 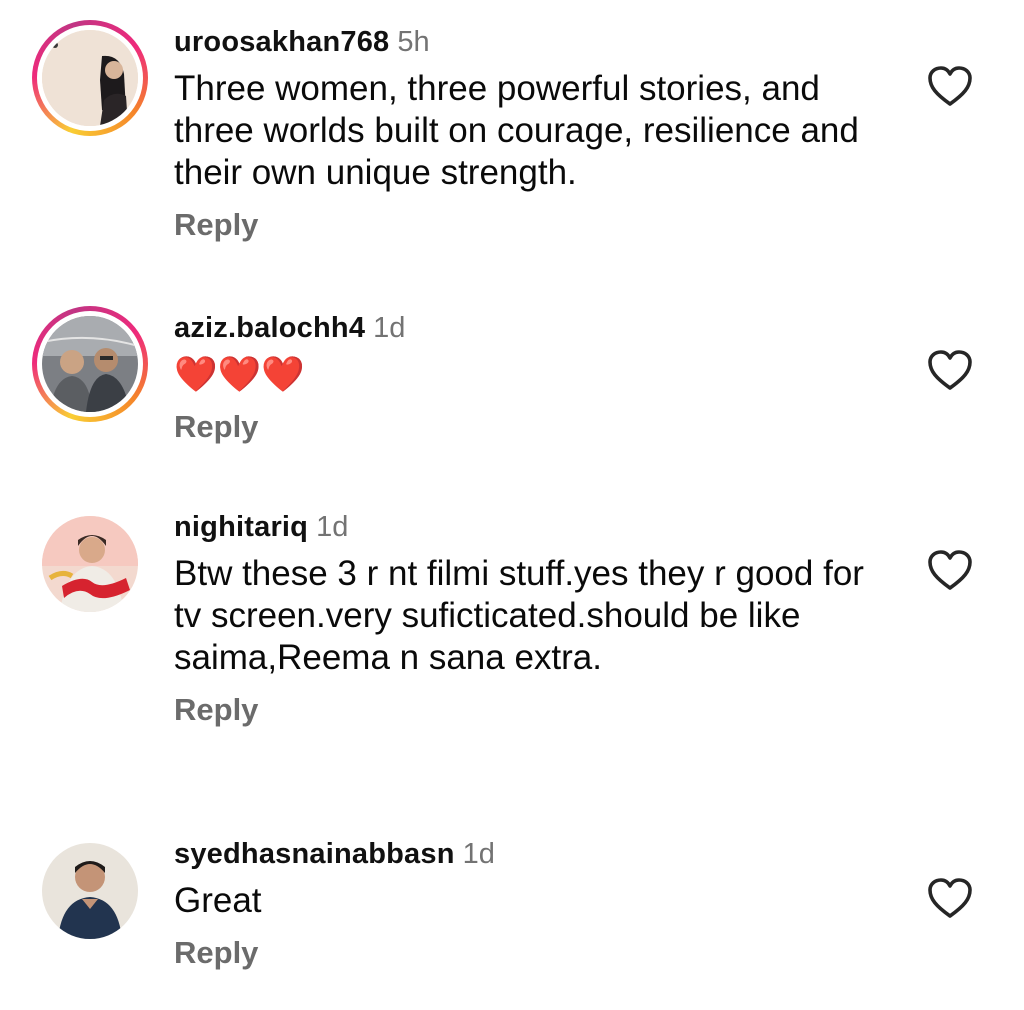 I want to click on timestamp: 5h, so click(x=413, y=42).